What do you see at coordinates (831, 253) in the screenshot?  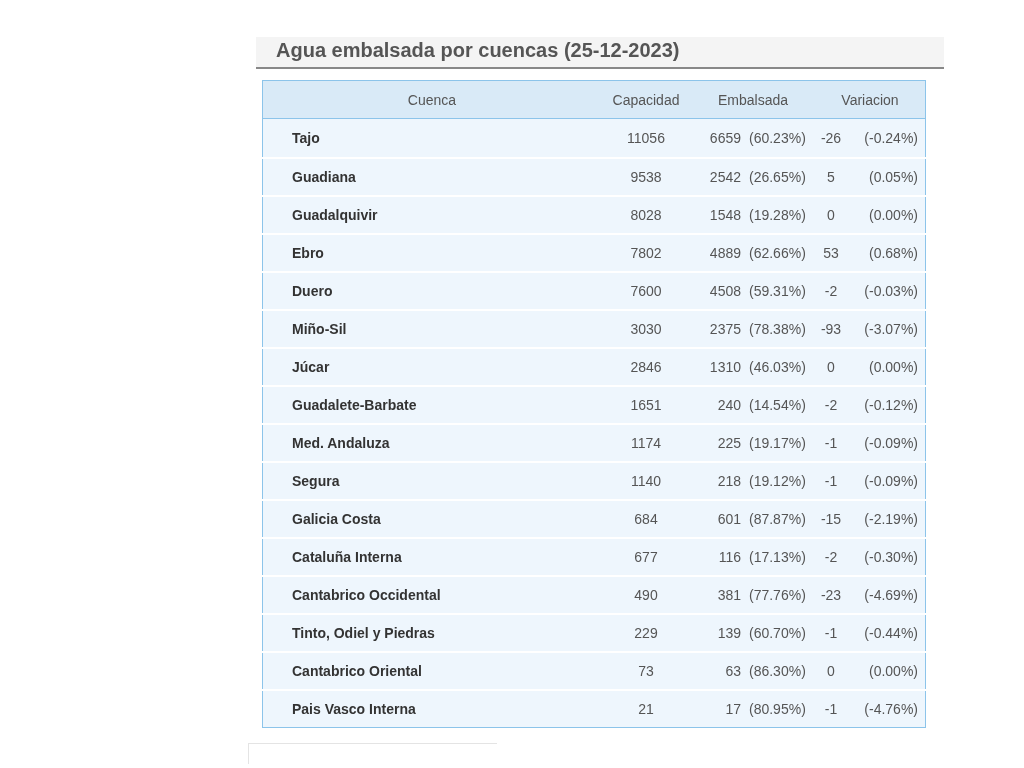 I see `variation-cell: 53` at bounding box center [831, 253].